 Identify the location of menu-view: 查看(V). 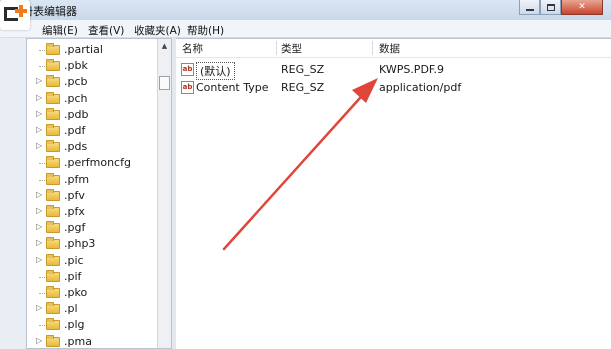
(106, 30).